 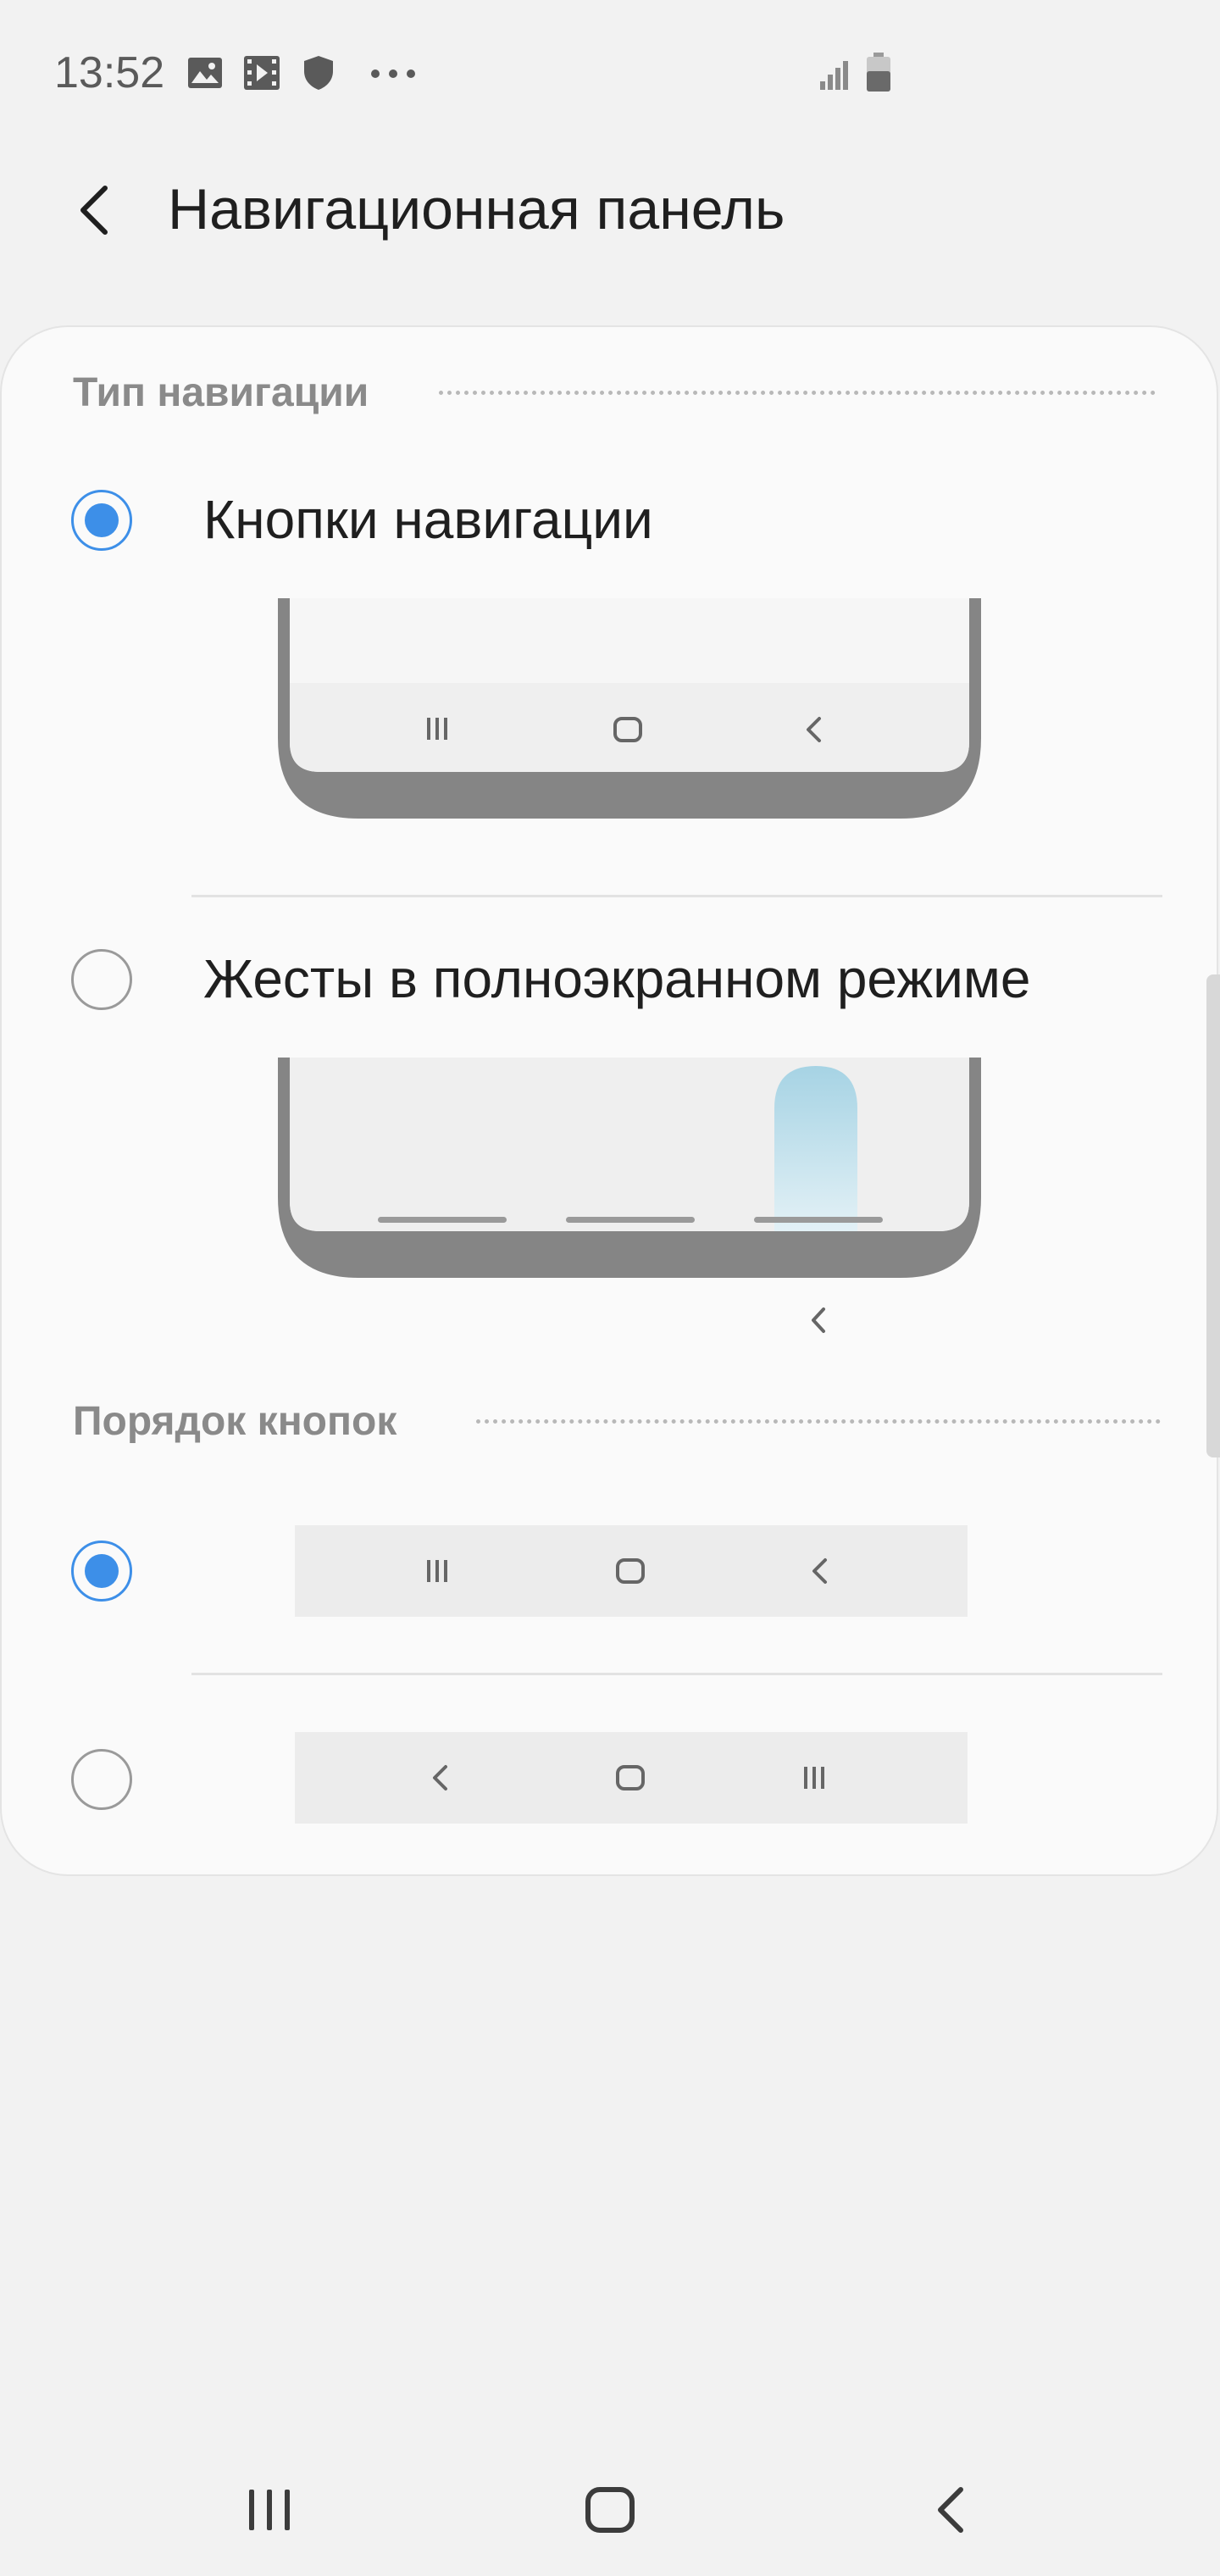 What do you see at coordinates (476, 209) in the screenshot?
I see `page-title: Навигационная панель` at bounding box center [476, 209].